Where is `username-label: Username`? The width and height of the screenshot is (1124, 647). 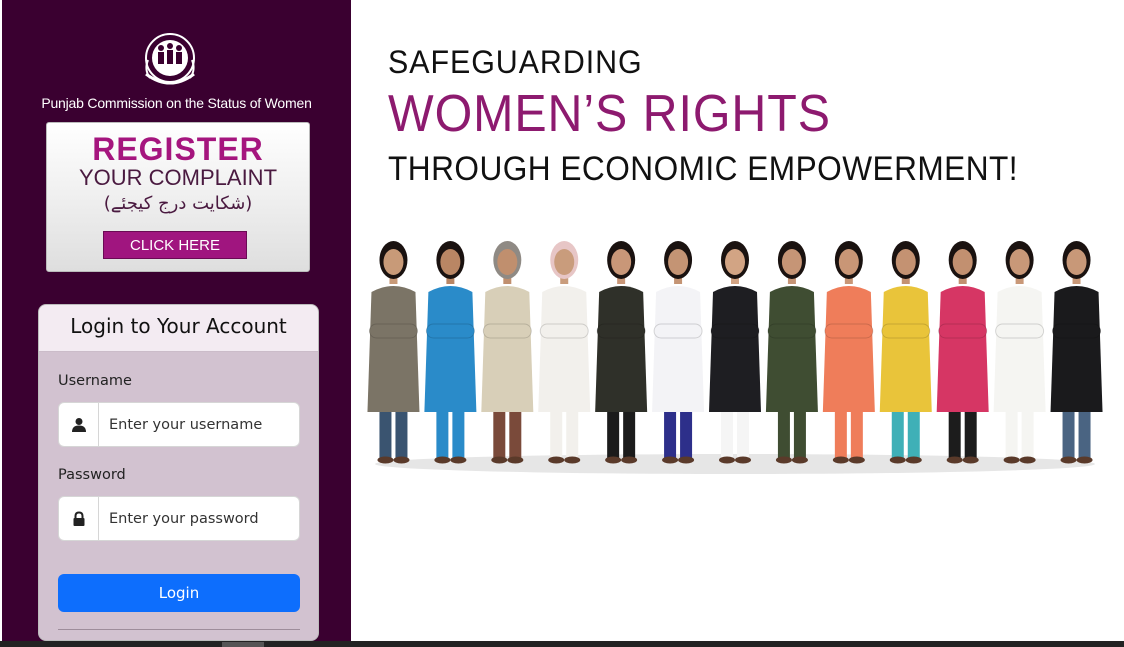 username-label: Username is located at coordinates (95, 381).